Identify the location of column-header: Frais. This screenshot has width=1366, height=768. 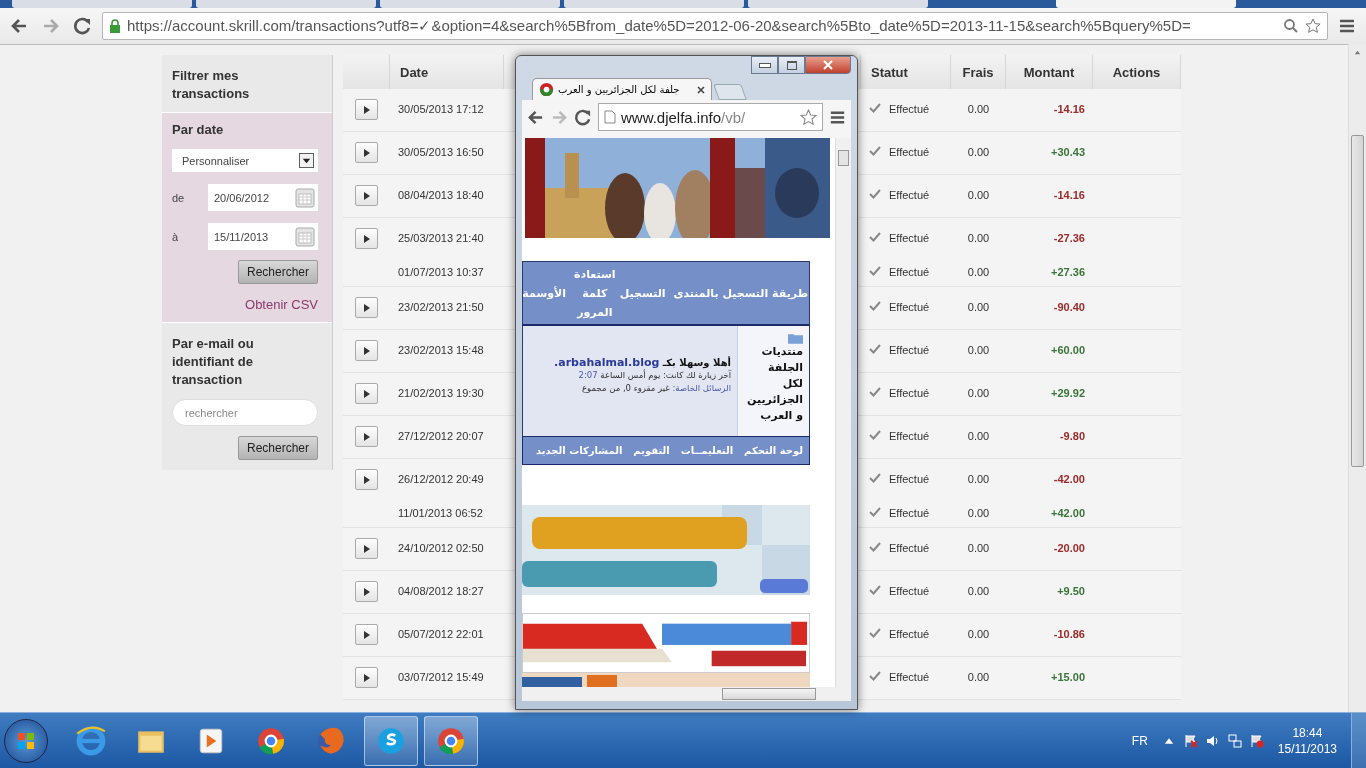
(978, 72).